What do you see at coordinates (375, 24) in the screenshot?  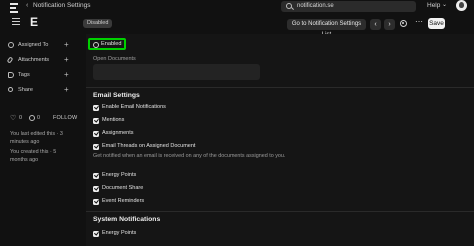 I see `previous-button: ‹` at bounding box center [375, 24].